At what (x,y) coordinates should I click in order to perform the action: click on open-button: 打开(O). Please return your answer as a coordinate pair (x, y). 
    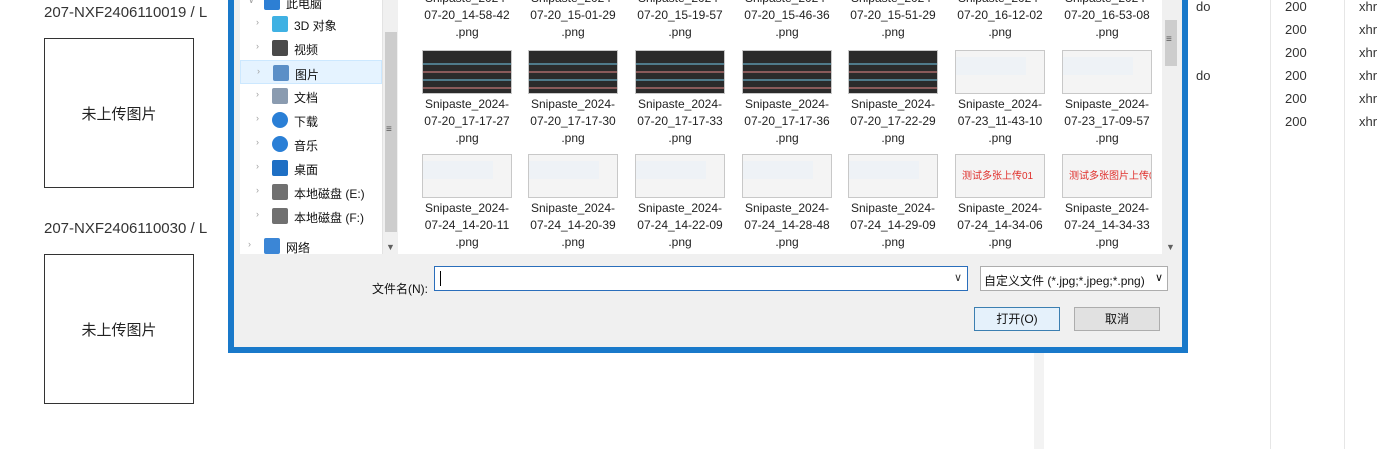
    Looking at the image, I should click on (1017, 319).